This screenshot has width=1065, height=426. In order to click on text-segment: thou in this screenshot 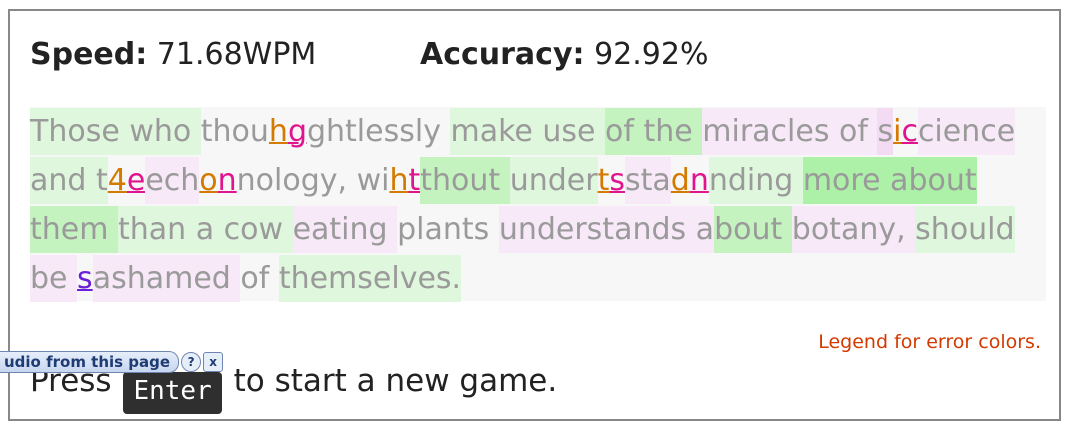, I will do `click(234, 131)`.